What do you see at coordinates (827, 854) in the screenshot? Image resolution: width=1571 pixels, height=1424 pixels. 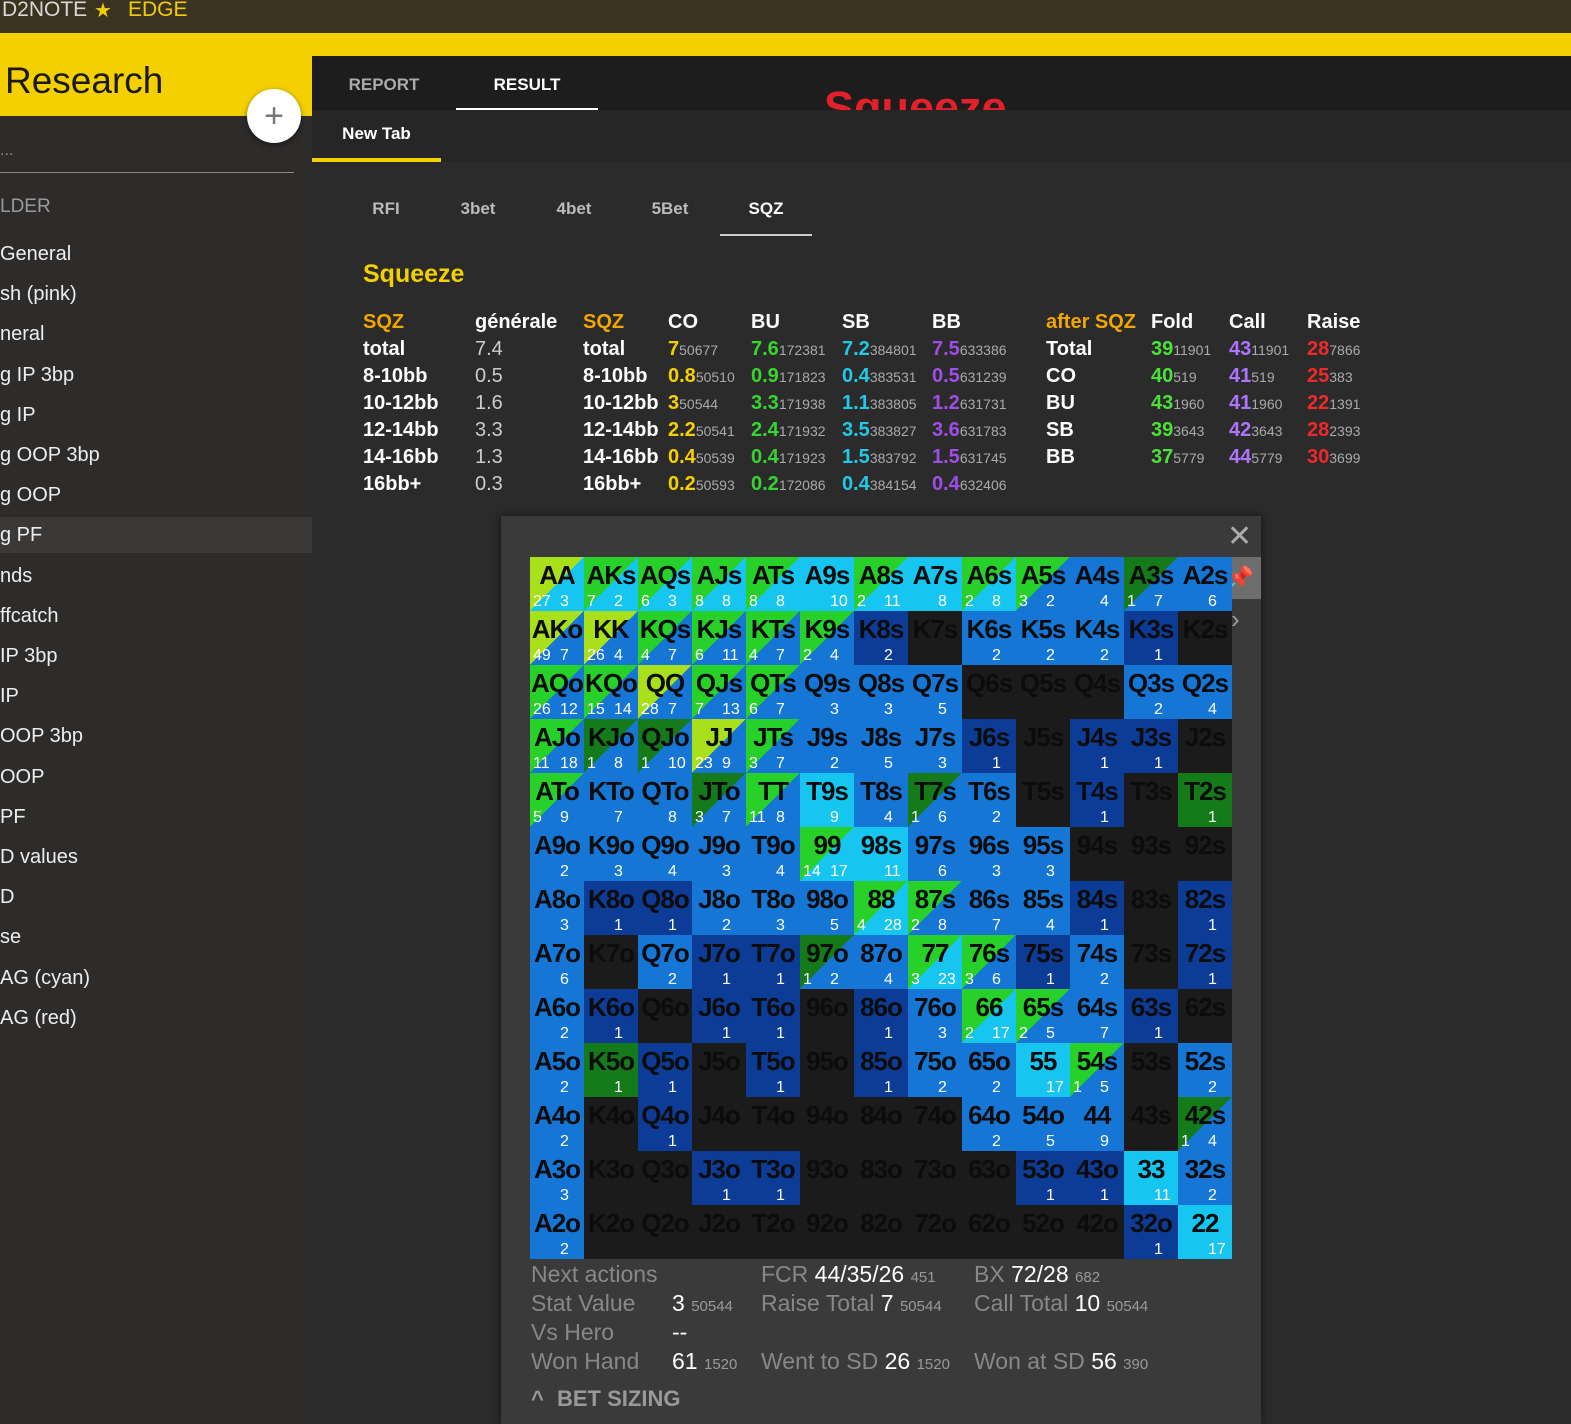 I see `hand-cell: 99 14 17` at bounding box center [827, 854].